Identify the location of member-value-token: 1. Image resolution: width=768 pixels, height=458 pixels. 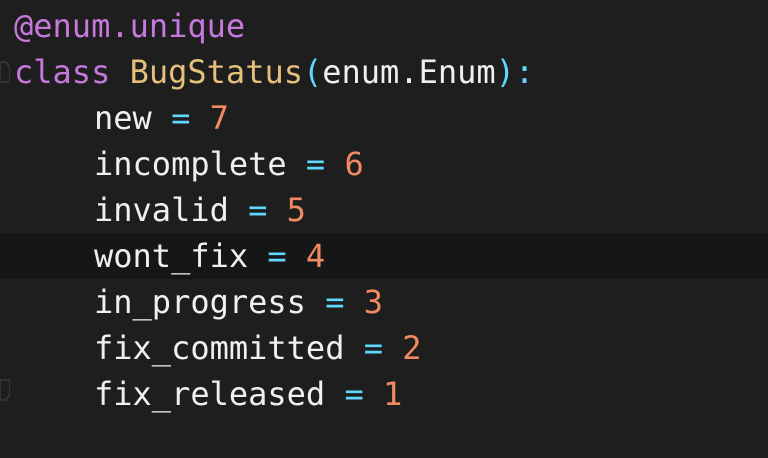
(392, 394).